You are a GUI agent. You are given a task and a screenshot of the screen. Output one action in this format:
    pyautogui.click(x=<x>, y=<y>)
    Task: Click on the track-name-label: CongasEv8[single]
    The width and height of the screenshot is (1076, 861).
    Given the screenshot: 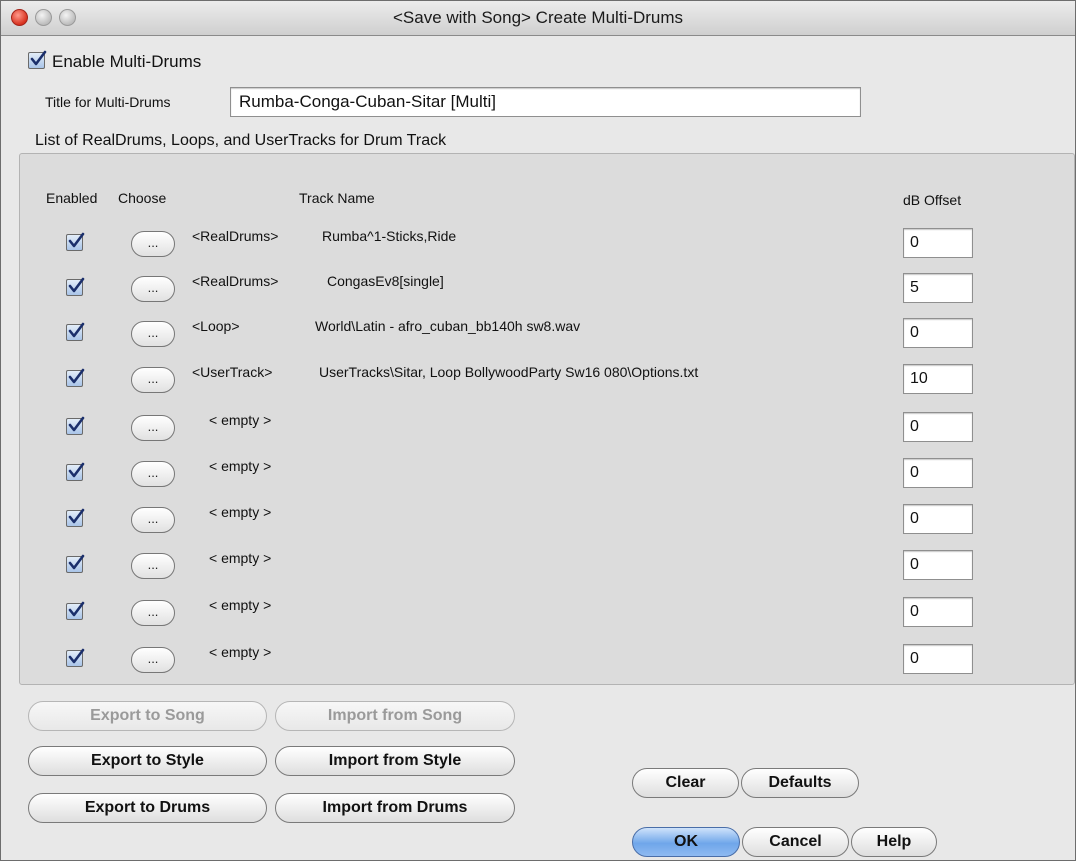 What is the action you would take?
    pyautogui.click(x=385, y=281)
    